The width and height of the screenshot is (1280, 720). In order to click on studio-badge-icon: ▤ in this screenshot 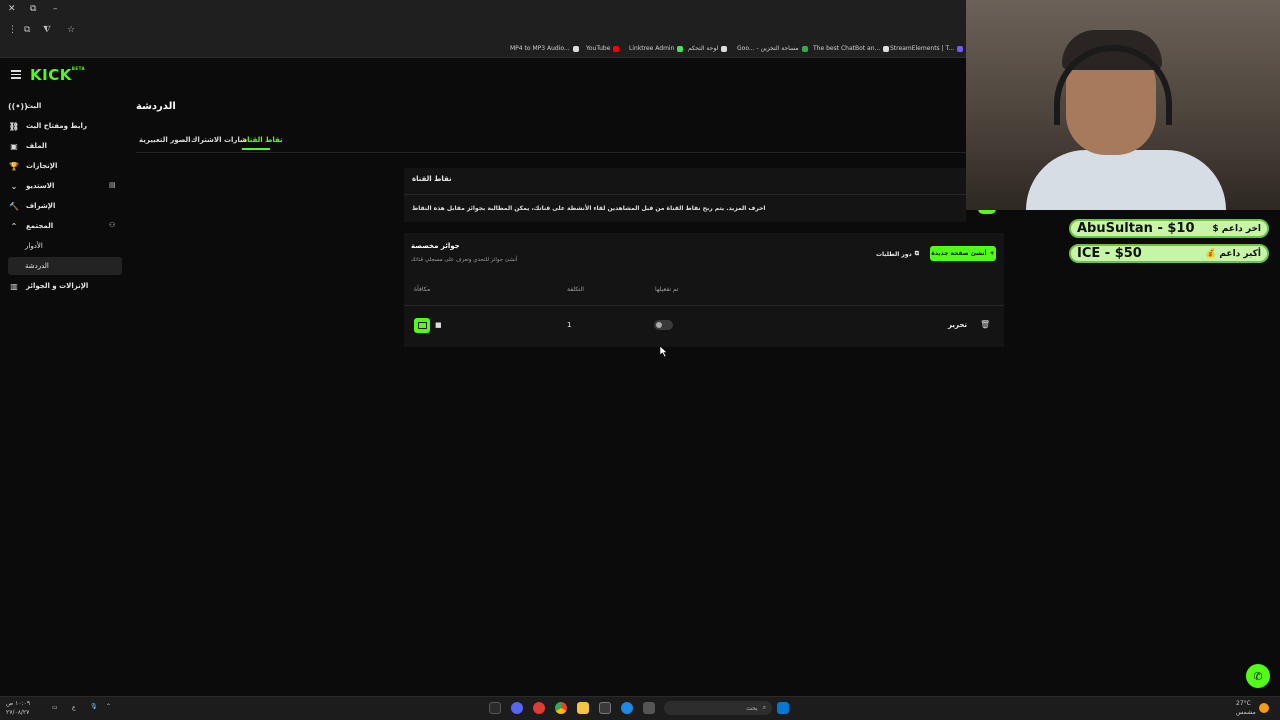, I will do `click(112, 185)`.